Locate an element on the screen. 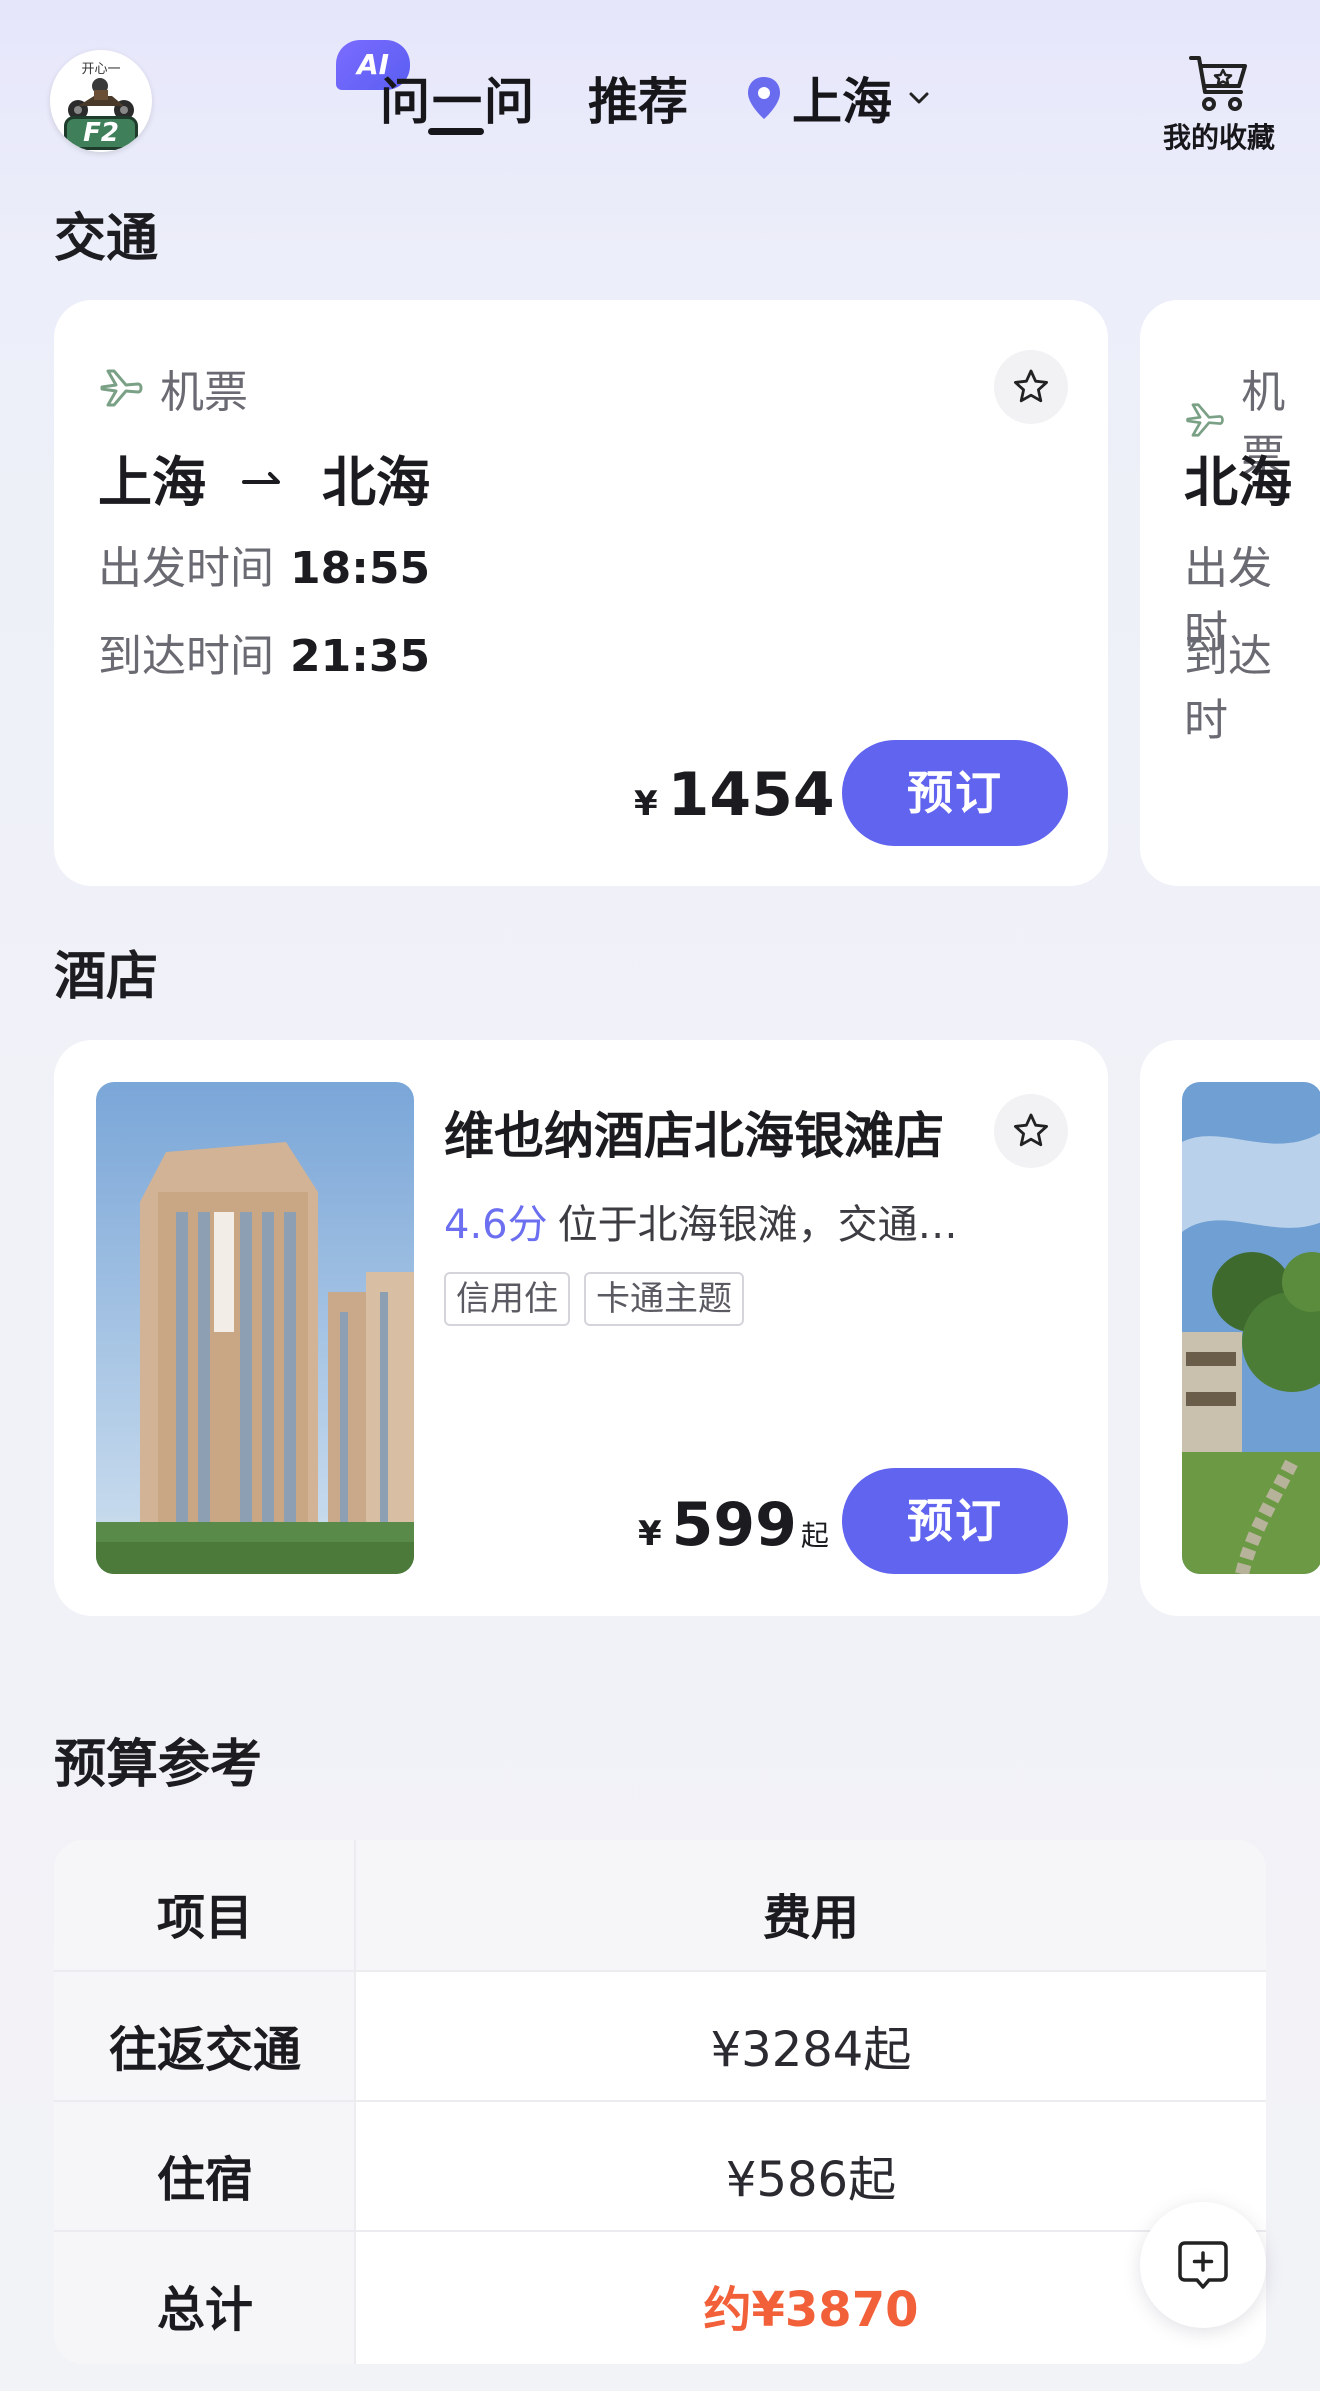 This screenshot has height=2391, width=1320. hotel-tags: 信用住 卡通主题 is located at coordinates (601, 1299).